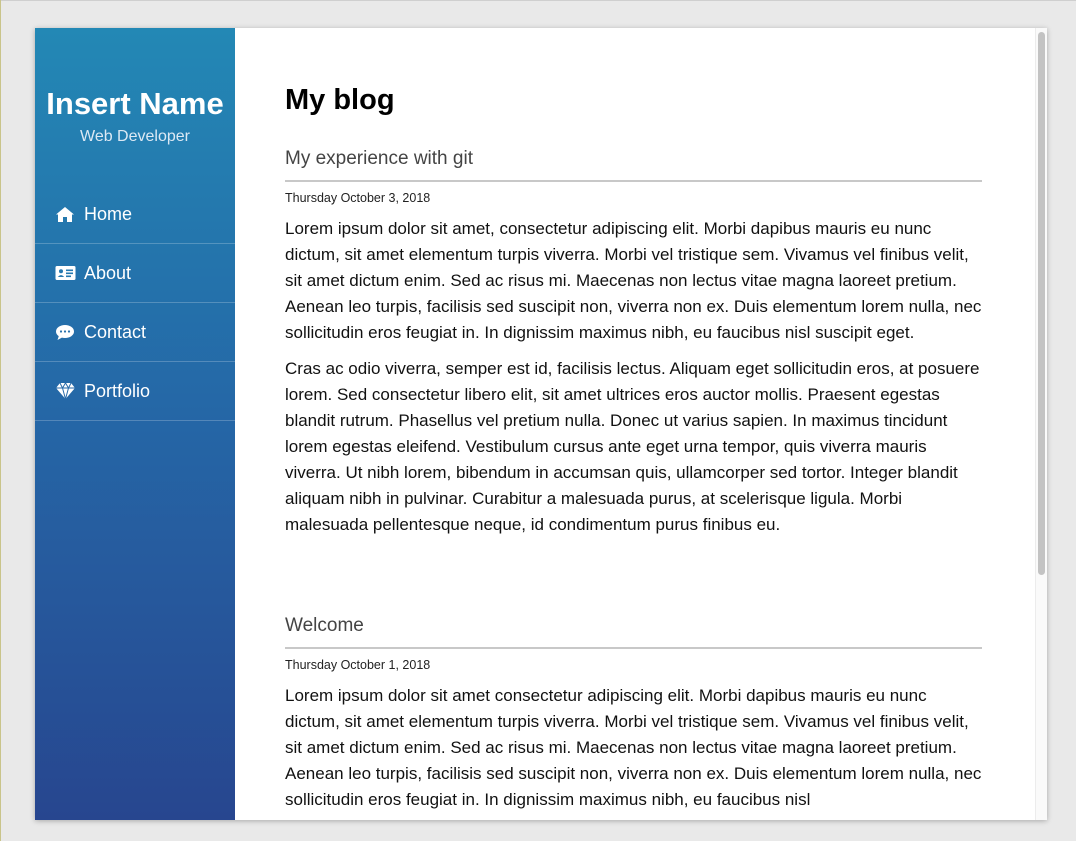  Describe the element at coordinates (108, 272) in the screenshot. I see `sidebar-item-label: About` at that location.